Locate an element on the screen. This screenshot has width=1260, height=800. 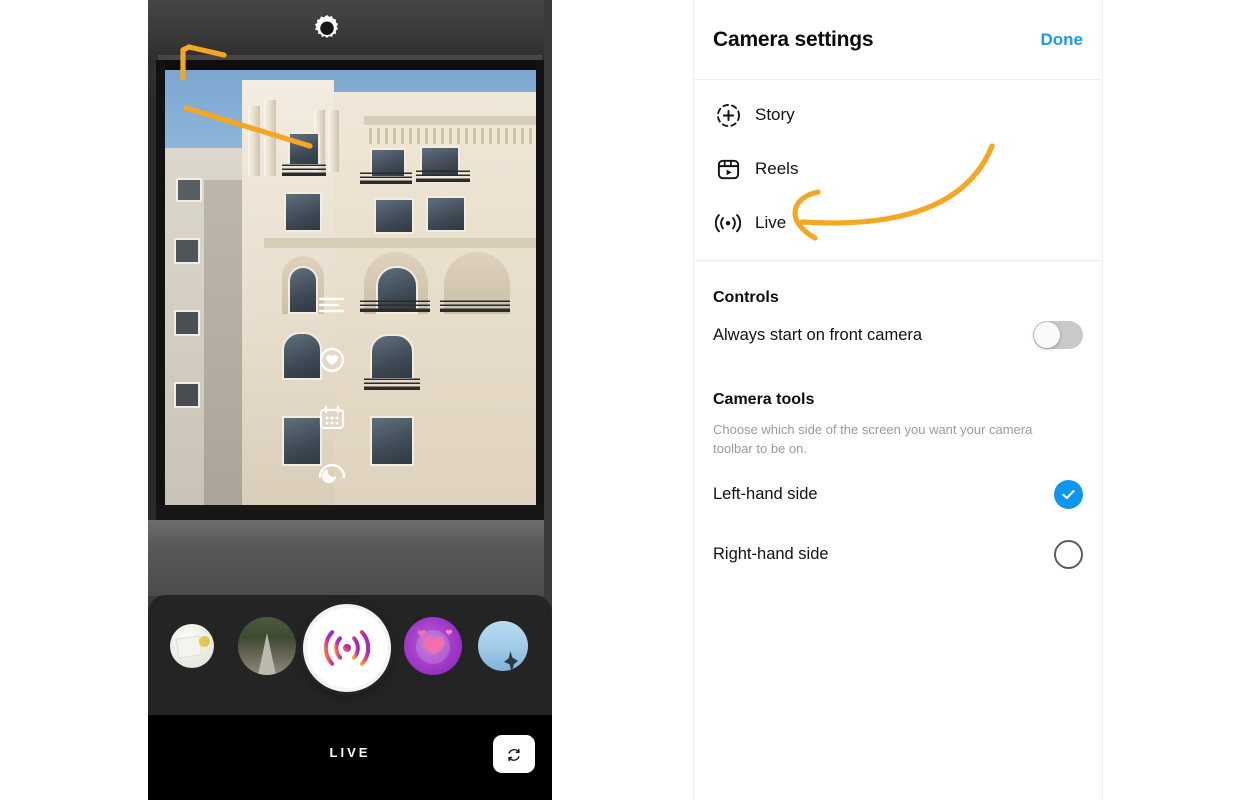
camera-flip-icon is located at coordinates (514, 754).